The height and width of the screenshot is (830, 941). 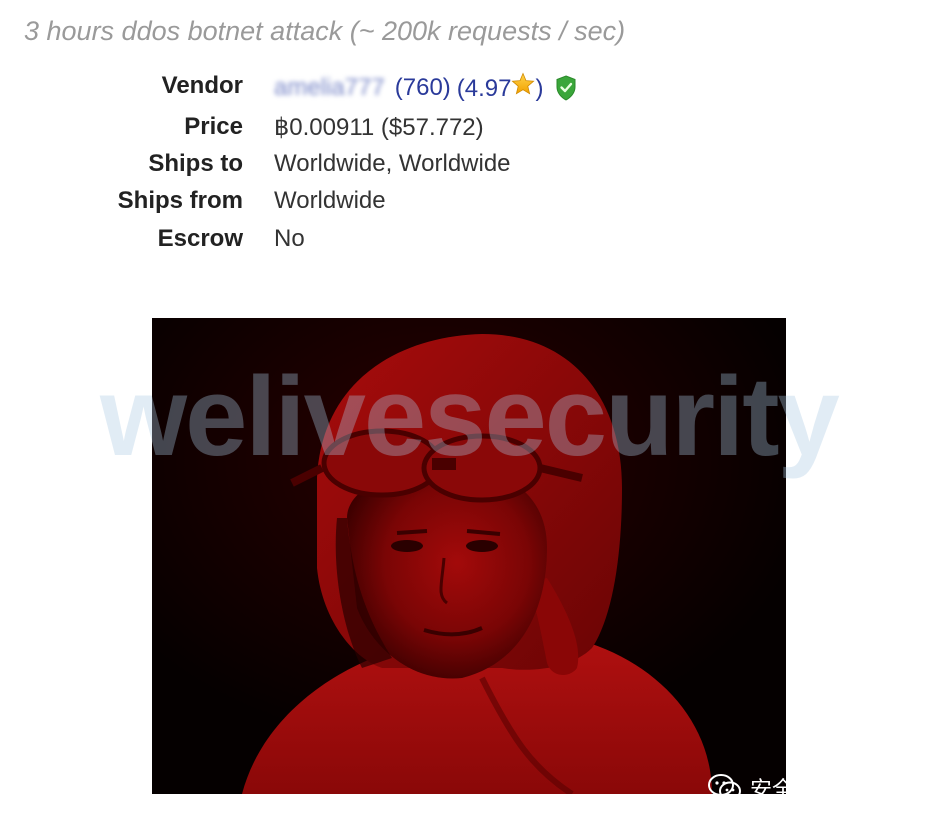 What do you see at coordinates (350, 241) in the screenshot?
I see `escrow-row: Escrow No` at bounding box center [350, 241].